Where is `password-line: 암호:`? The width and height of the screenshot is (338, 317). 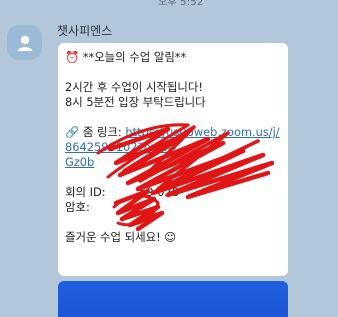 password-line: 암호: is located at coordinates (173, 207).